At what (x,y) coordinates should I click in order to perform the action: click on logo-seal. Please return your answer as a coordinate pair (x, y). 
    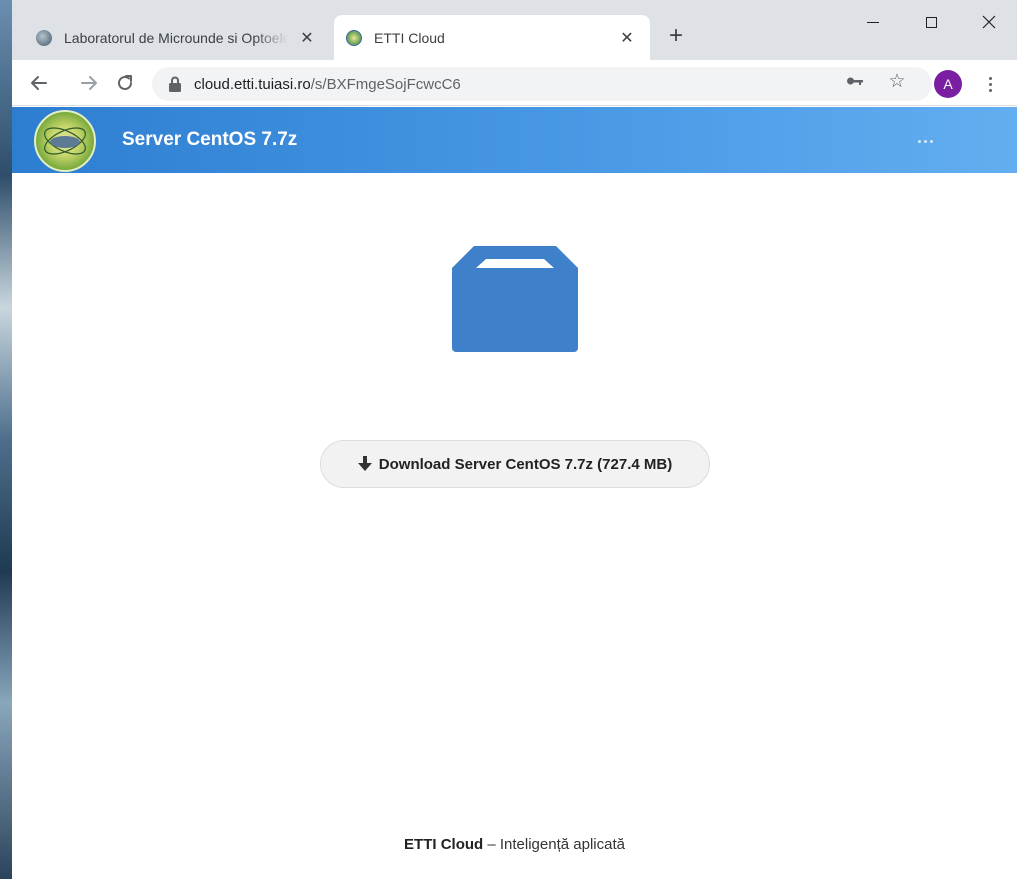
    Looking at the image, I should click on (65, 142).